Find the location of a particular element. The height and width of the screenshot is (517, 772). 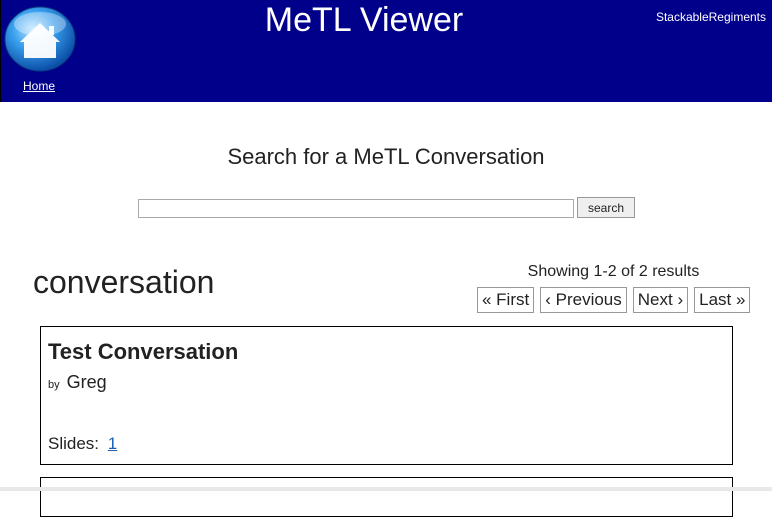

slide-link: 1 is located at coordinates (112, 443).